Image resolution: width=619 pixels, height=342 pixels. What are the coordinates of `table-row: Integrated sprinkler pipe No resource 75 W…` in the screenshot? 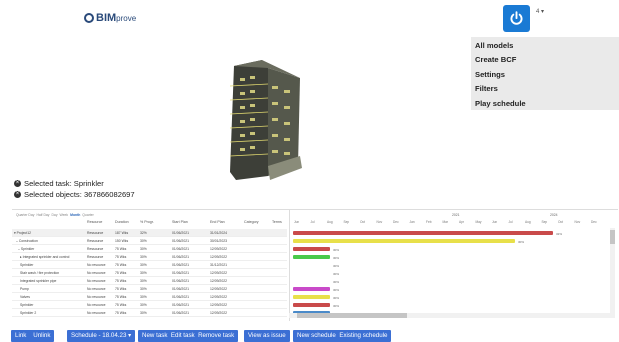 It's located at (149, 281).